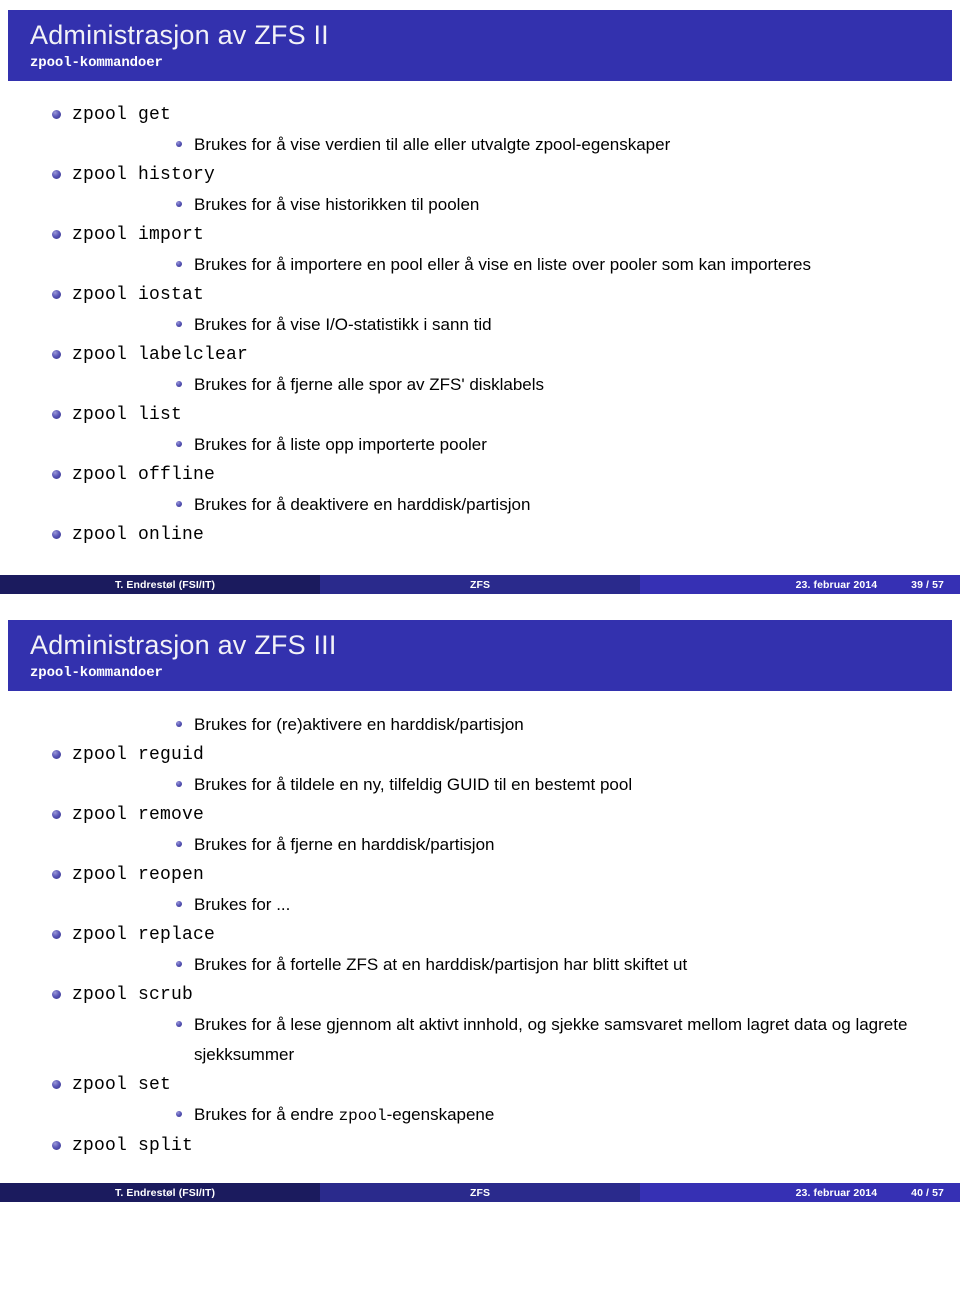 This screenshot has width=960, height=1308. I want to click on sub-list: Brukes for å vise historikken til poolen, so click(516, 205).